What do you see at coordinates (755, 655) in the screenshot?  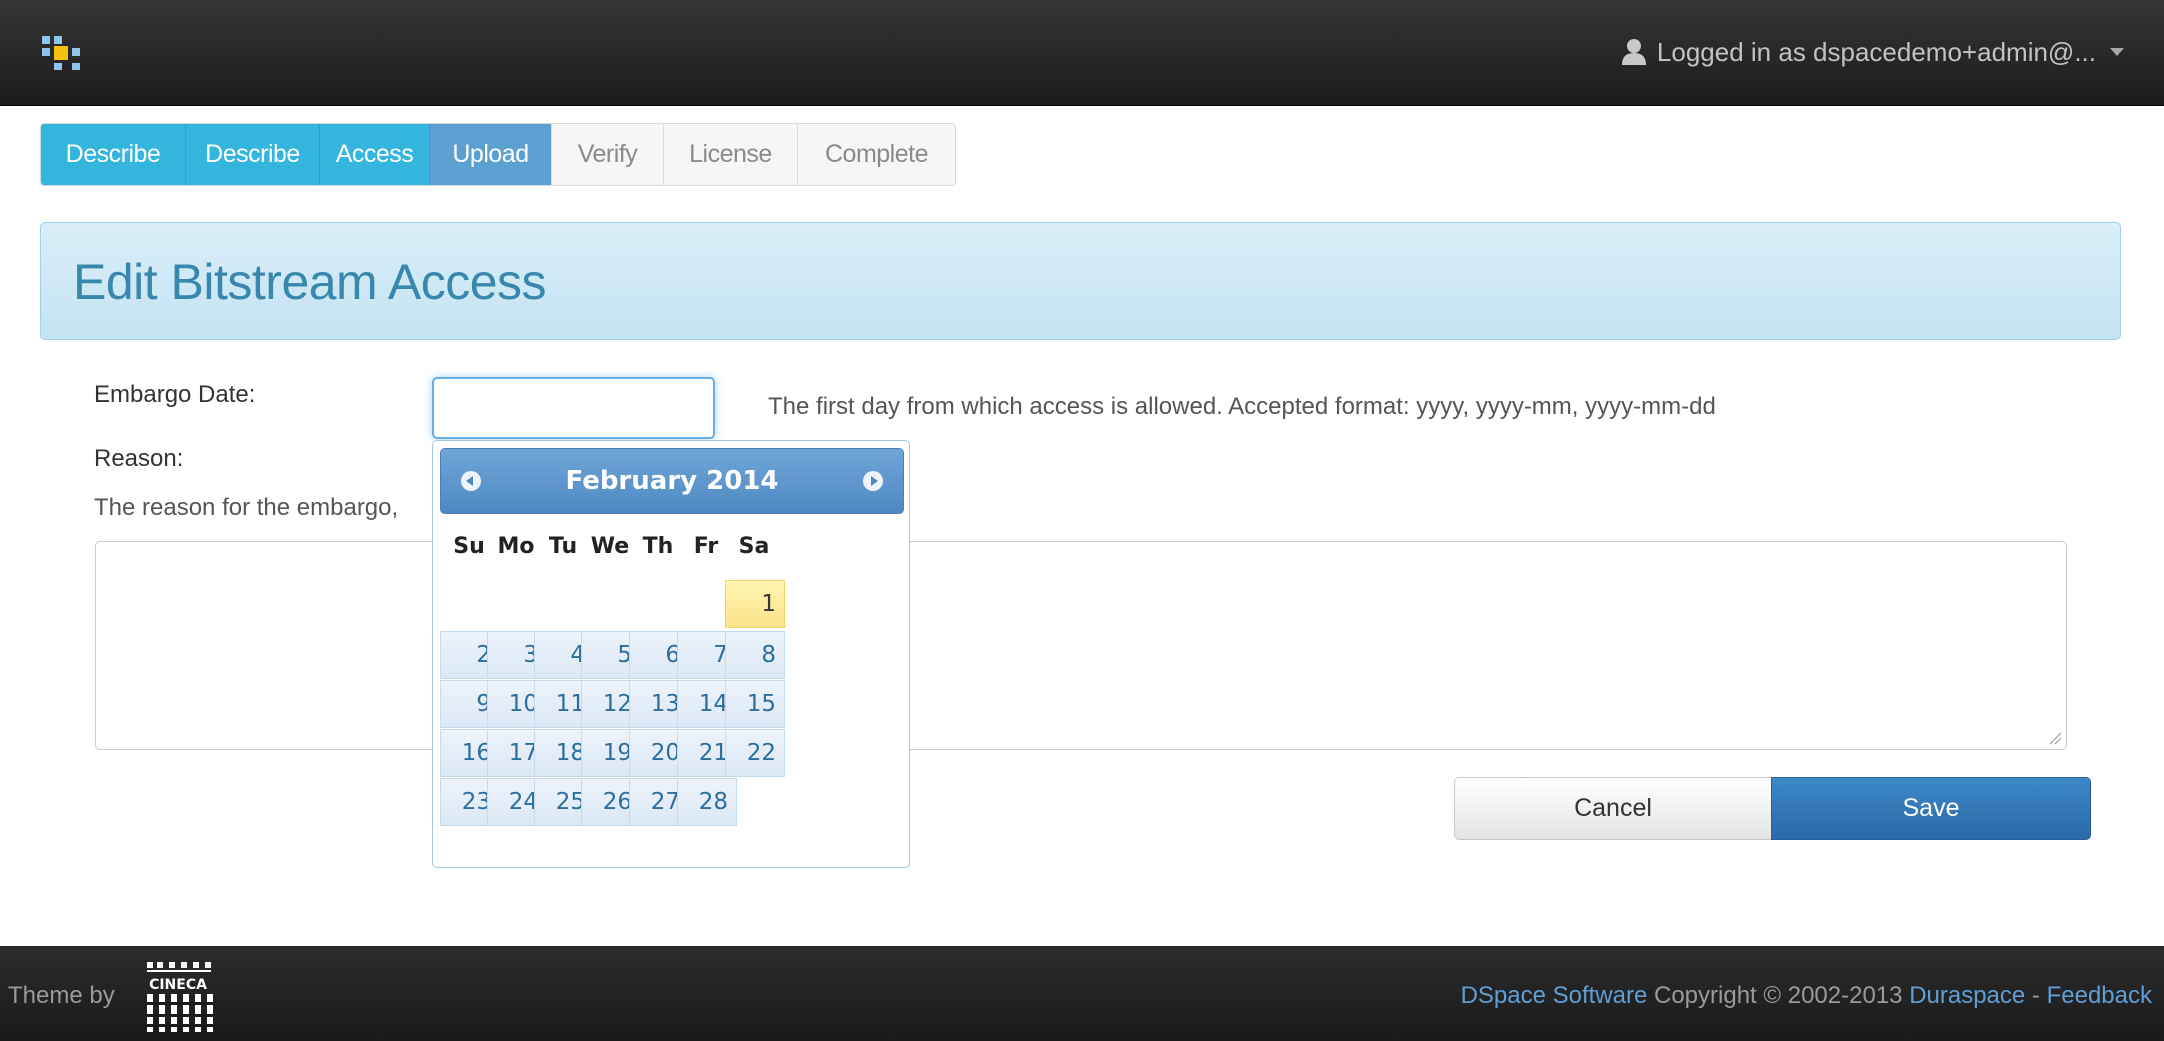 I see `calendar-day: 8` at bounding box center [755, 655].